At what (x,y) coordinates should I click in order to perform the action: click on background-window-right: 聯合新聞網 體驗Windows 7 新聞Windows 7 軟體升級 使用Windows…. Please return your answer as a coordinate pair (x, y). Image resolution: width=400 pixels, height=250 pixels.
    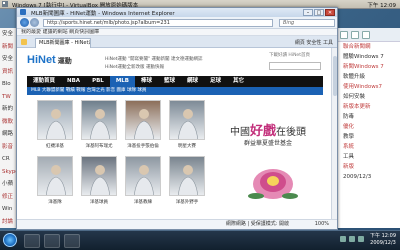
    Looking at the image, I should click on (367, 128).